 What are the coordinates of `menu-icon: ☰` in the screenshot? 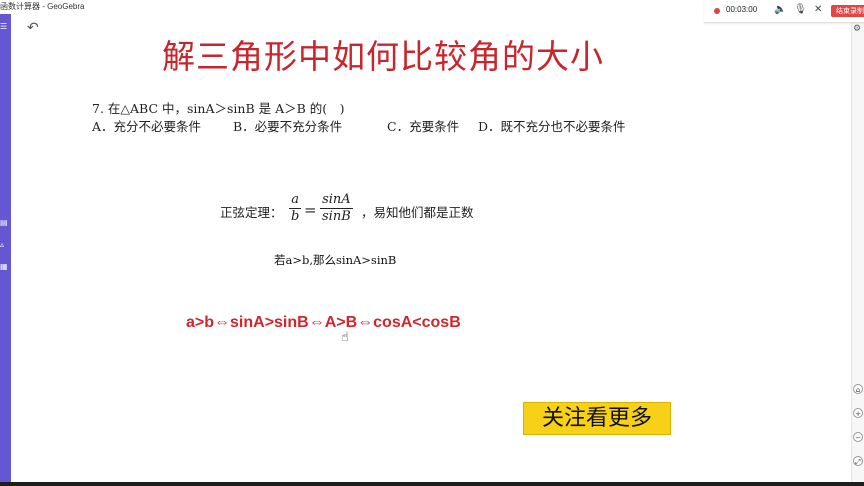 It's located at (5, 27).